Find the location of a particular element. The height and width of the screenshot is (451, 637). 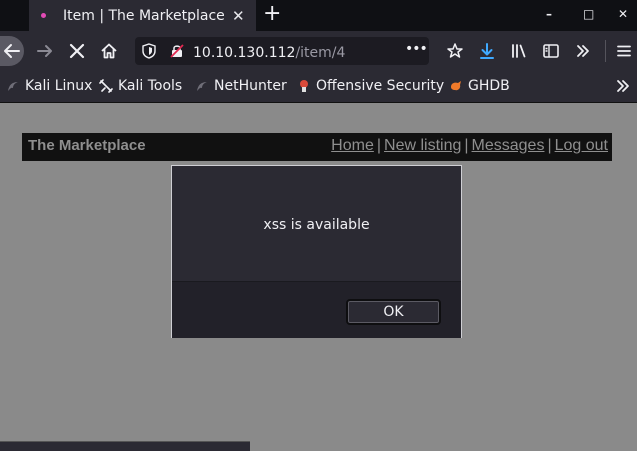

bookmark-label: GHDB is located at coordinates (489, 86).